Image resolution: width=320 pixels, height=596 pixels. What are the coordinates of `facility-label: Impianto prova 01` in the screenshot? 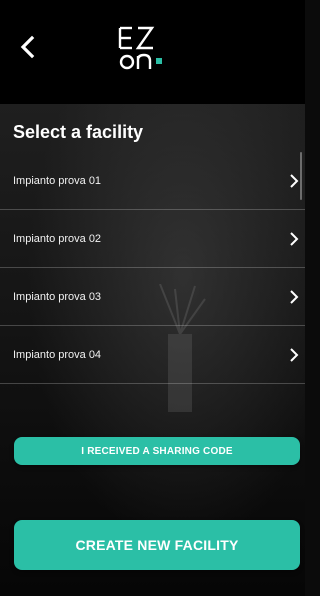 It's located at (57, 180).